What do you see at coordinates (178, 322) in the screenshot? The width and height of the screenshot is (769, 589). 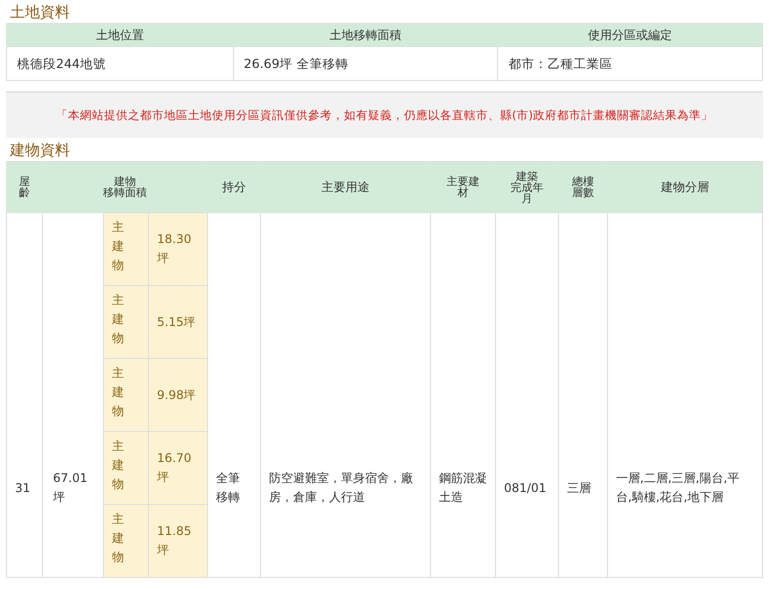 I see `table-cell: 5.15坪` at bounding box center [178, 322].